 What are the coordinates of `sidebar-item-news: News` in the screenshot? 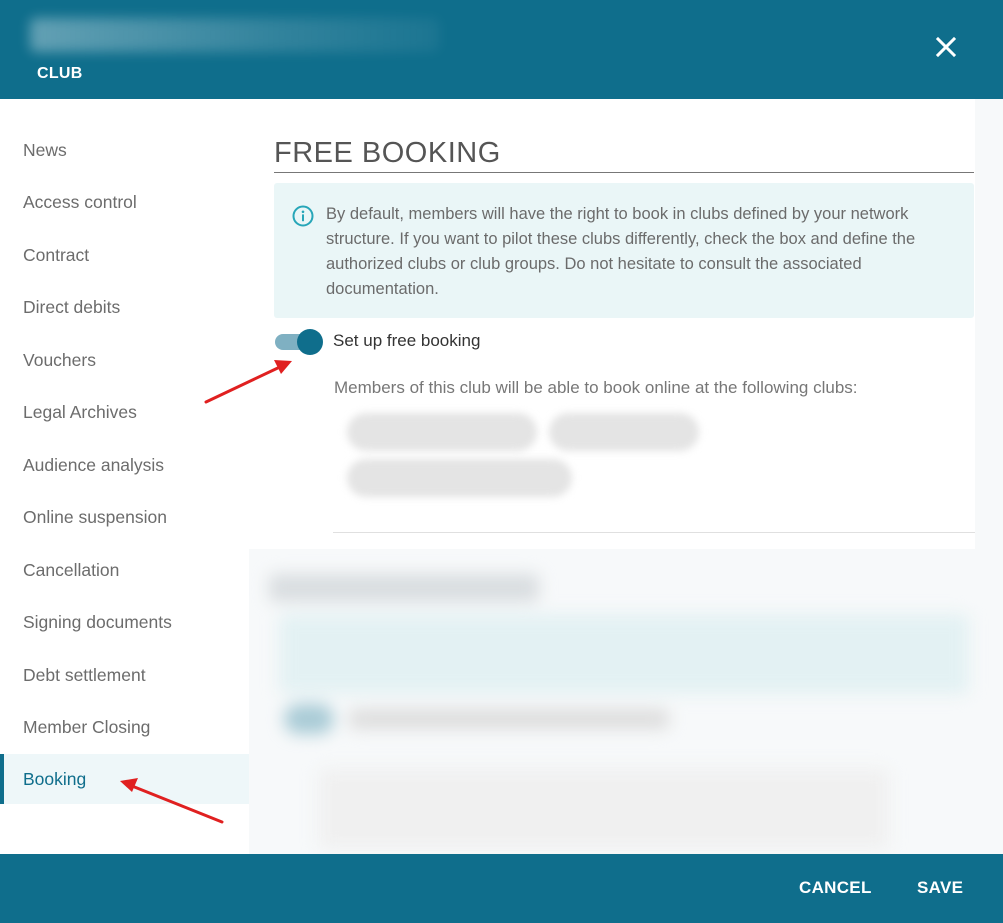 It's located at (124, 150).